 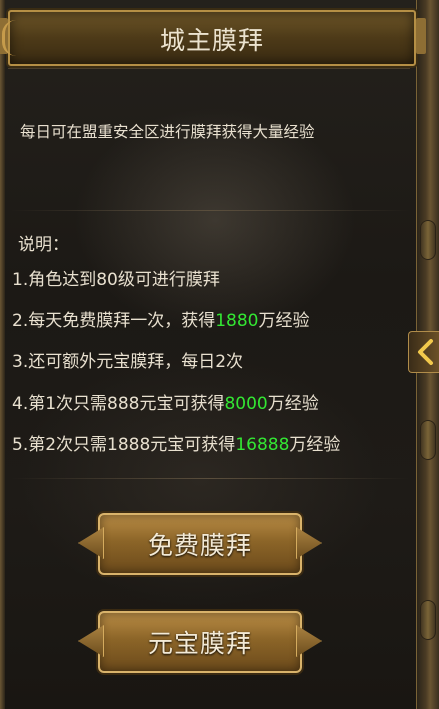 What do you see at coordinates (167, 132) in the screenshot?
I see `intro-text: 每日可在盟重安全区进行膜拜获得大量经验` at bounding box center [167, 132].